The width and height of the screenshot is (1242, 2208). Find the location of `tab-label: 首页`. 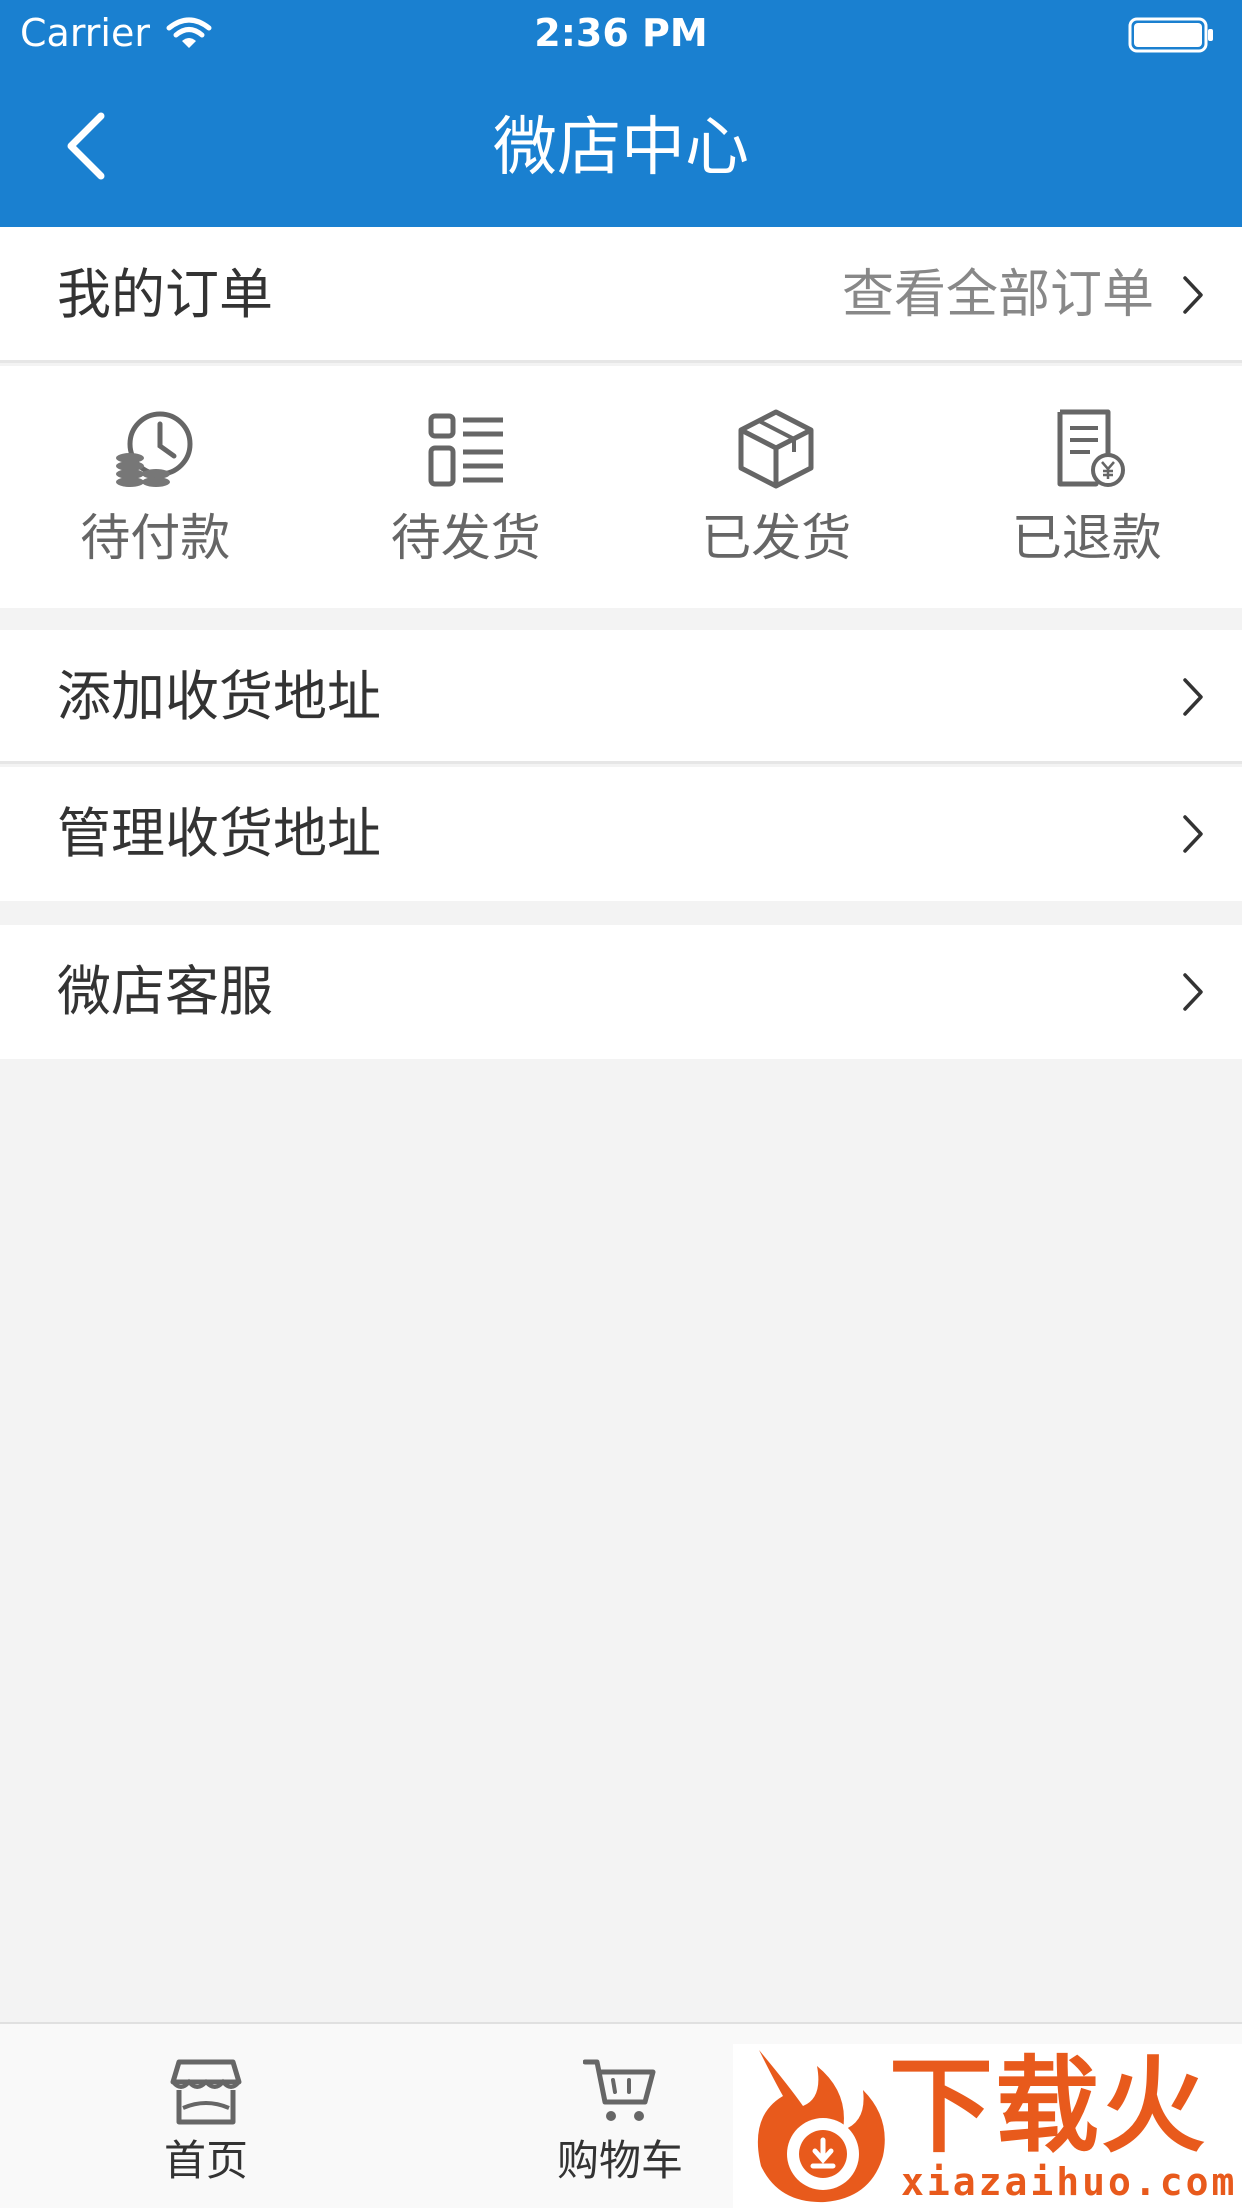

tab-label: 首页 is located at coordinates (205, 2160).